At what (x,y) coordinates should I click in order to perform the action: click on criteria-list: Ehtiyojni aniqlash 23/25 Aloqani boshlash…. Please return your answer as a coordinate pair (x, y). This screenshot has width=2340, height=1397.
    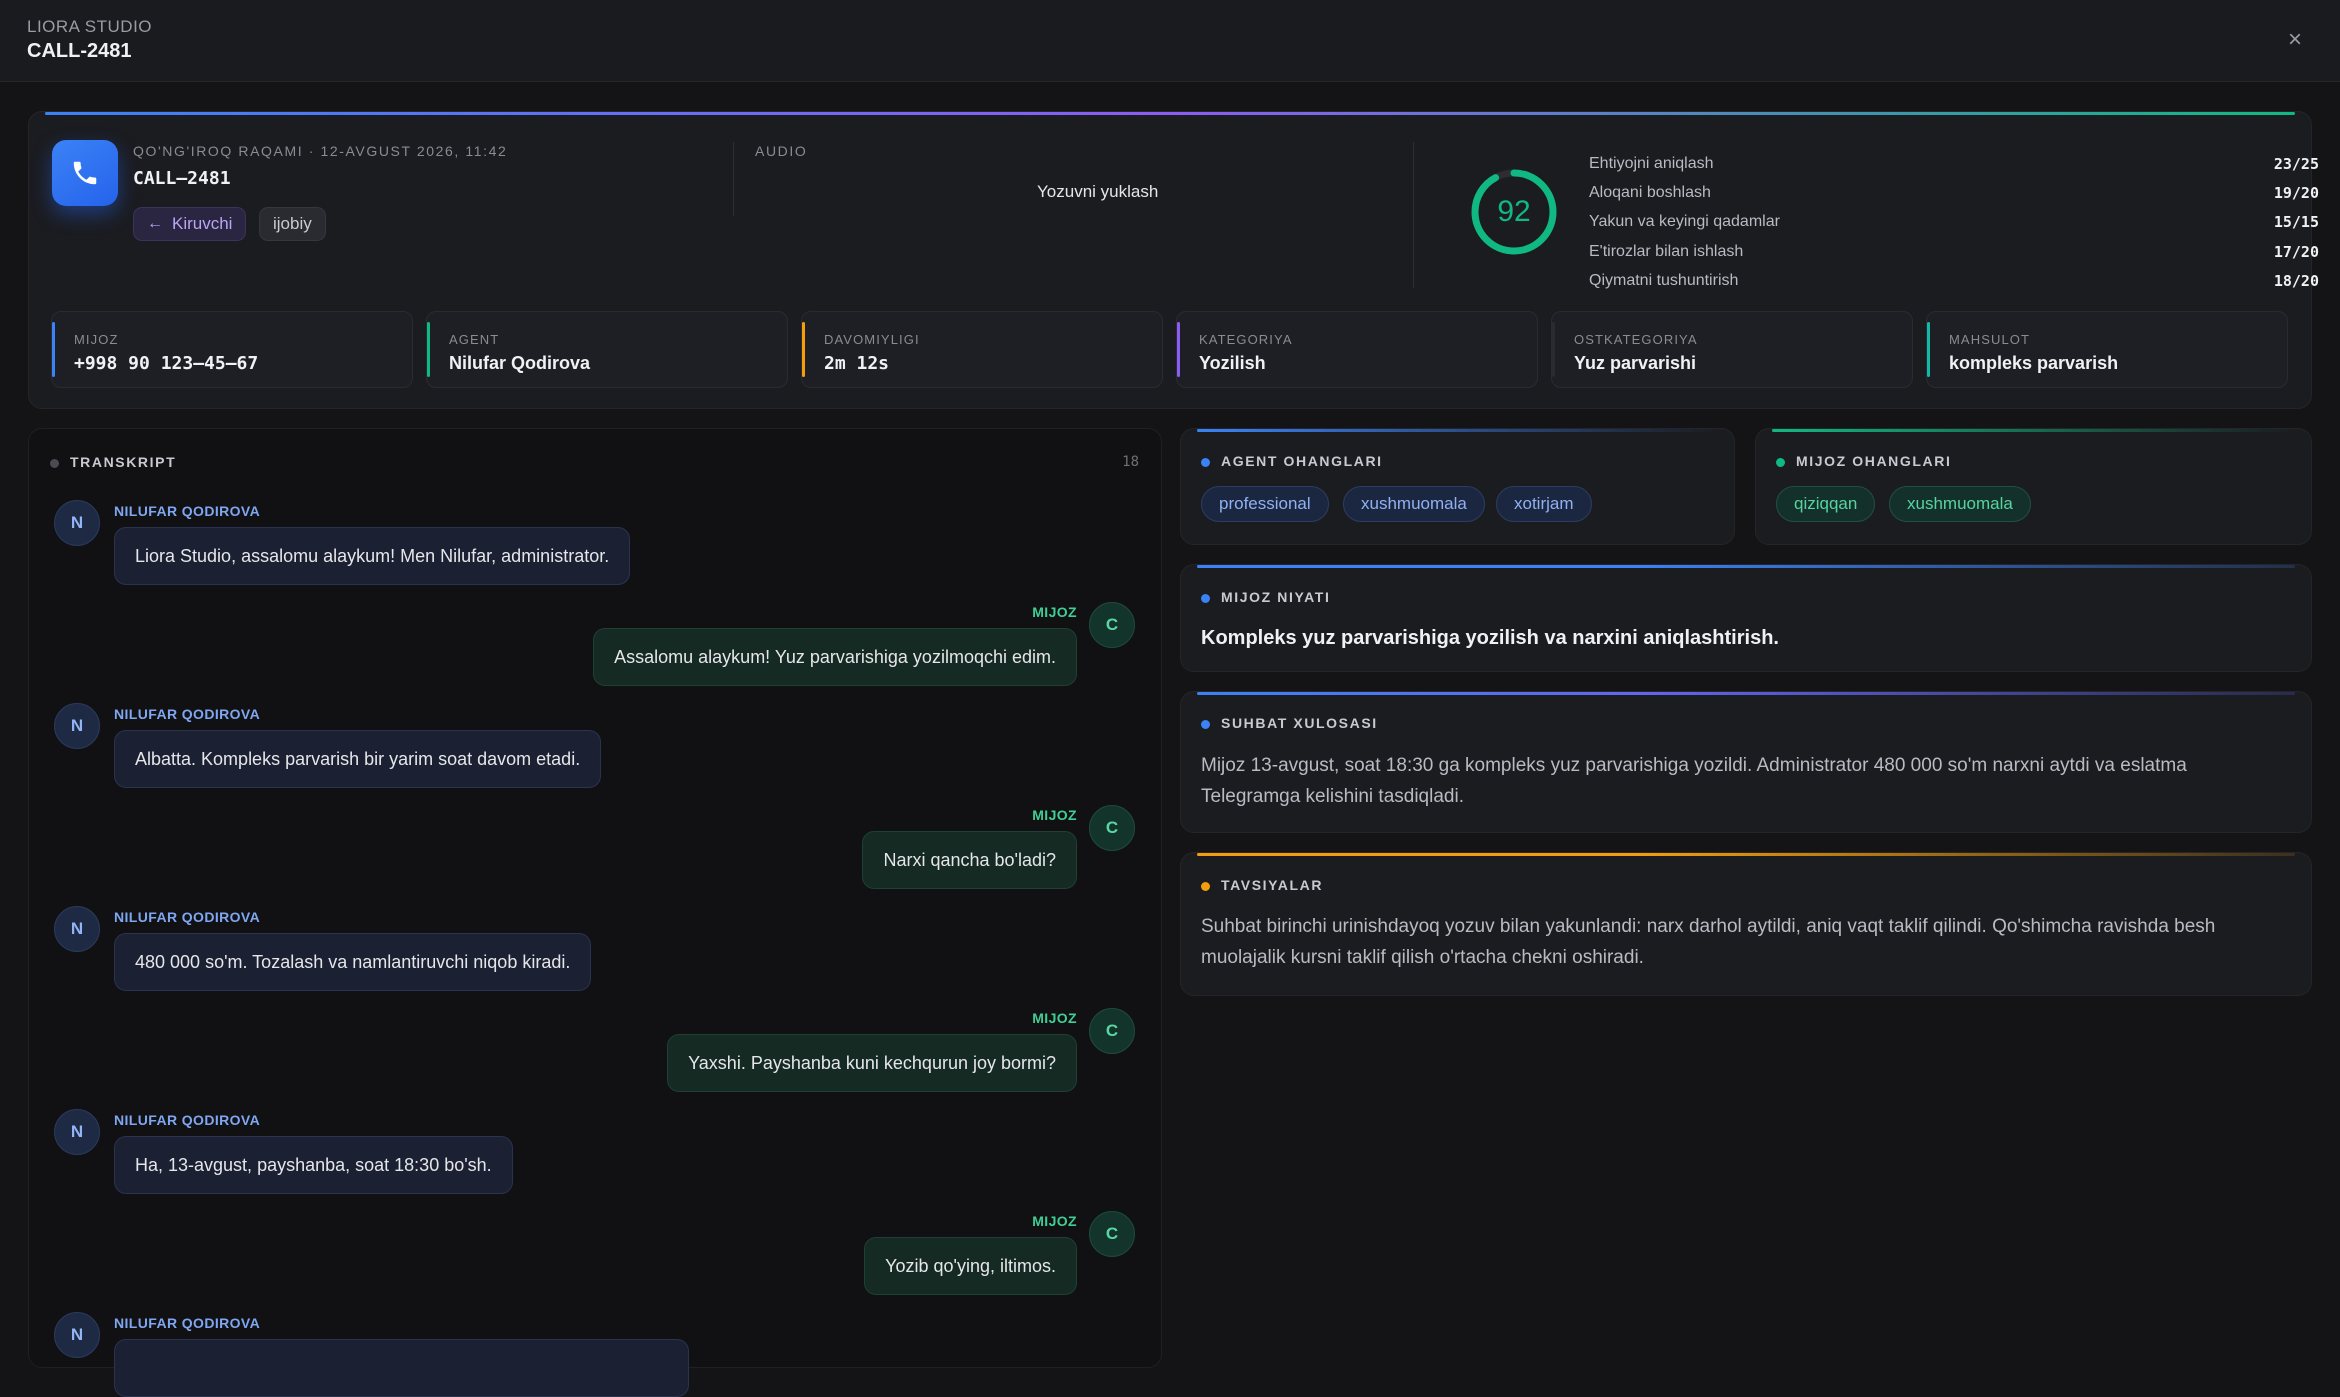
    Looking at the image, I should click on (1954, 222).